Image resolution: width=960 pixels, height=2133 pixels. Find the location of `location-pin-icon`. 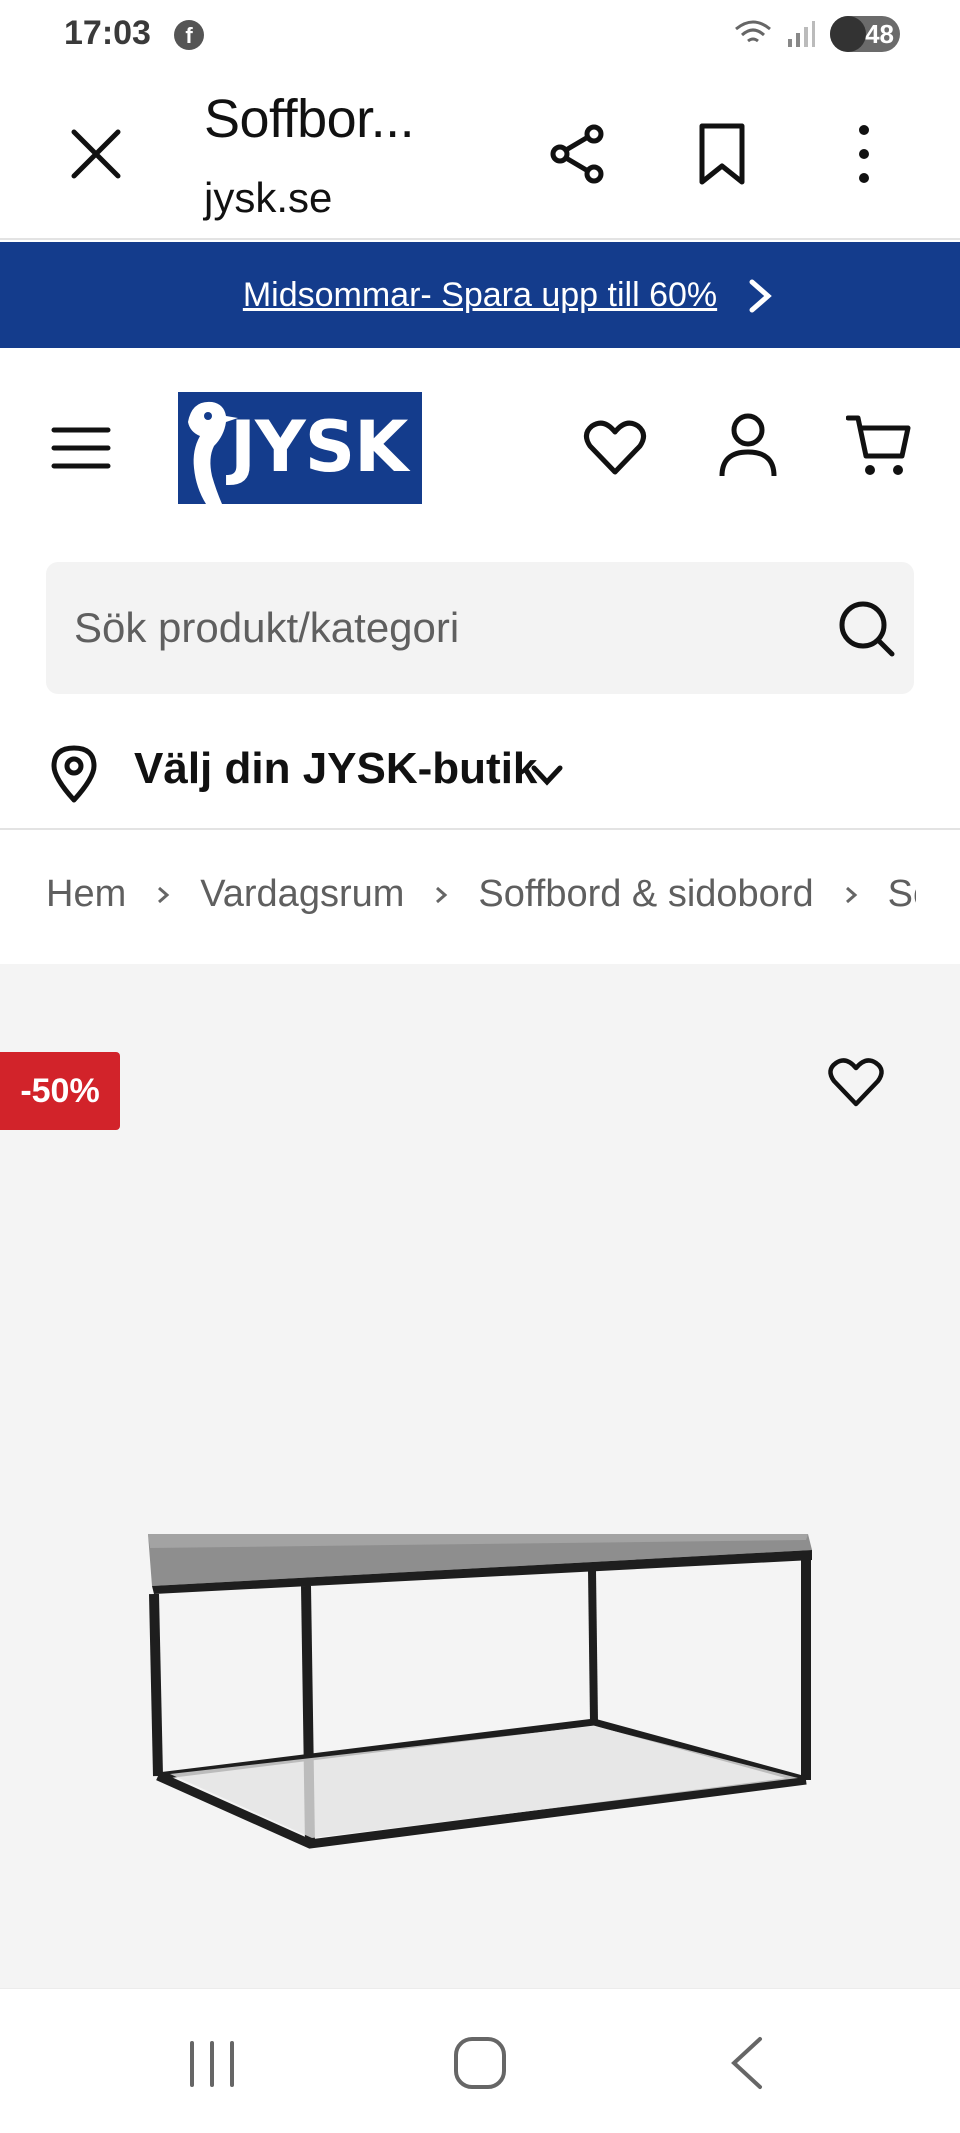

location-pin-icon is located at coordinates (74, 774).